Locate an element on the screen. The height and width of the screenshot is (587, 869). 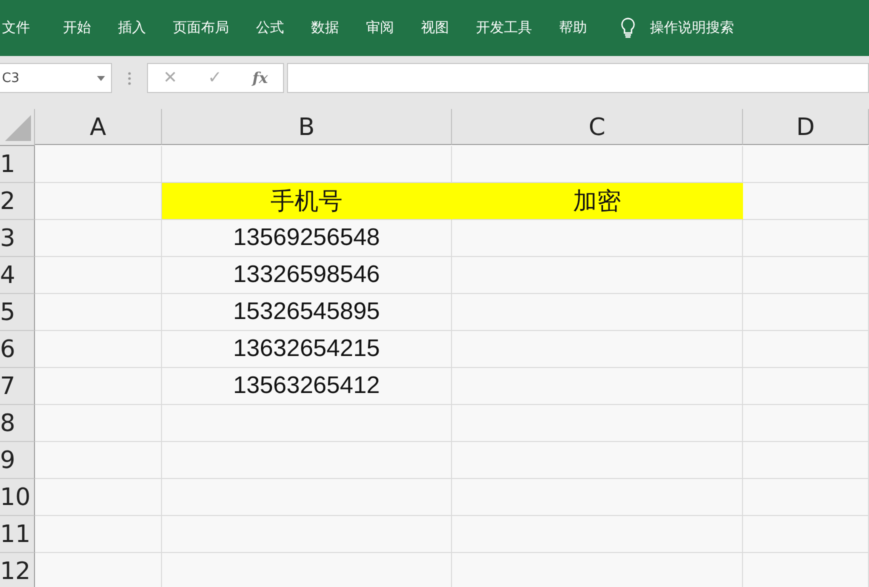
ribbon-tab: 视图 is located at coordinates (441, 28).